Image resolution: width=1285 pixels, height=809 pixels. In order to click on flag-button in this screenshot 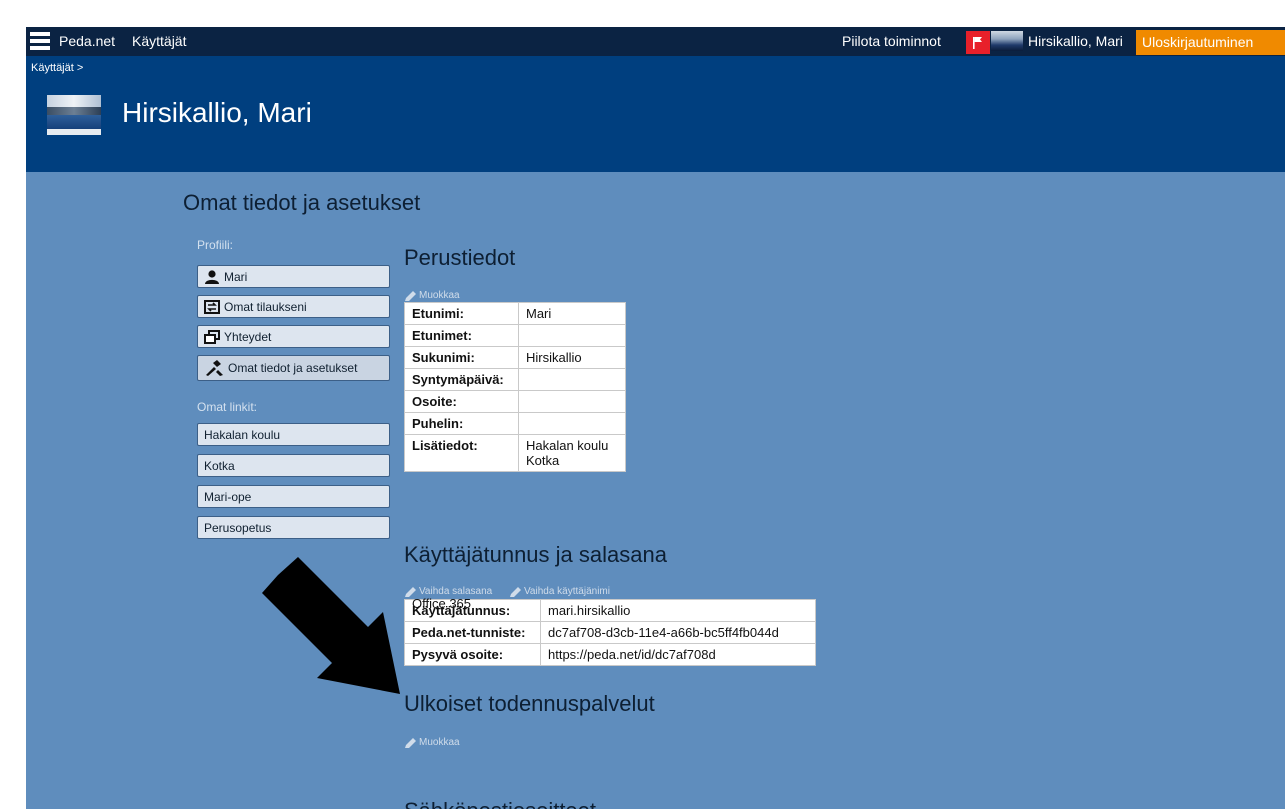, I will do `click(978, 42)`.